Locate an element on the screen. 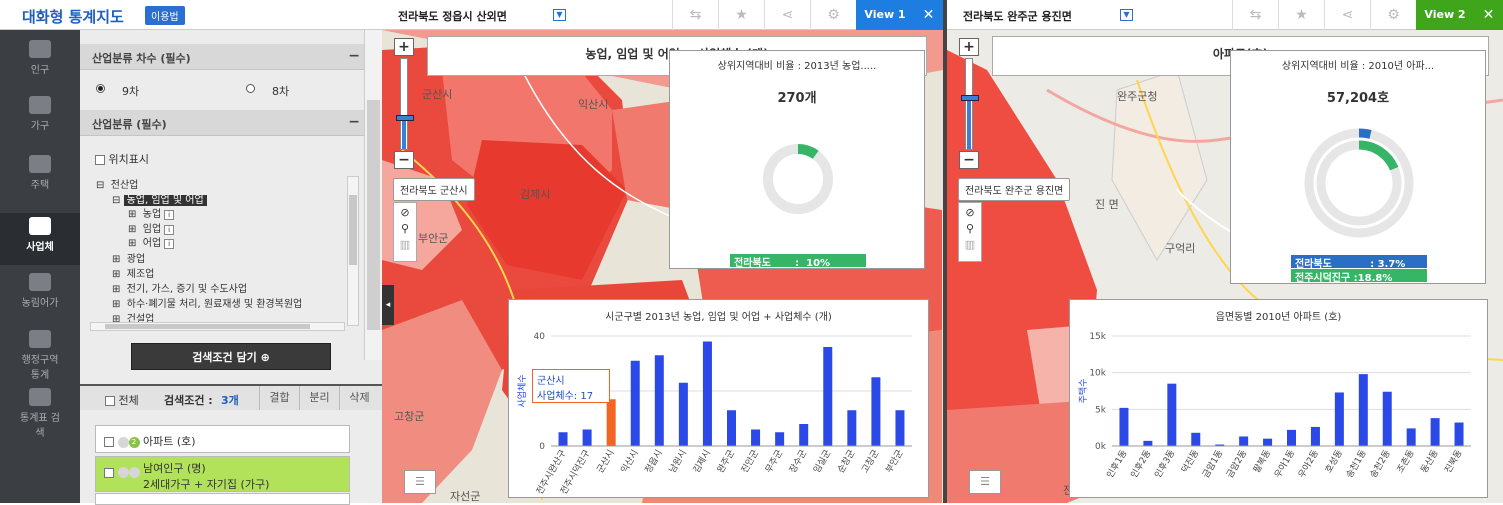 This screenshot has height=505, width=1503. tree-item: ⊞ 광업 is located at coordinates (128, 257).